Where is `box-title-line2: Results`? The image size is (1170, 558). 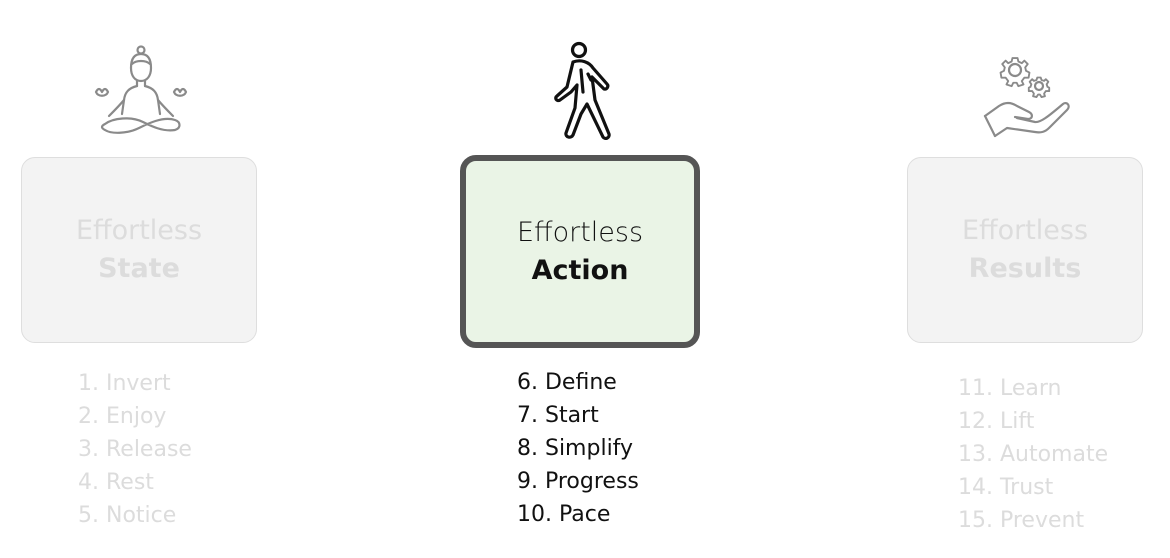 box-title-line2: Results is located at coordinates (1025, 268).